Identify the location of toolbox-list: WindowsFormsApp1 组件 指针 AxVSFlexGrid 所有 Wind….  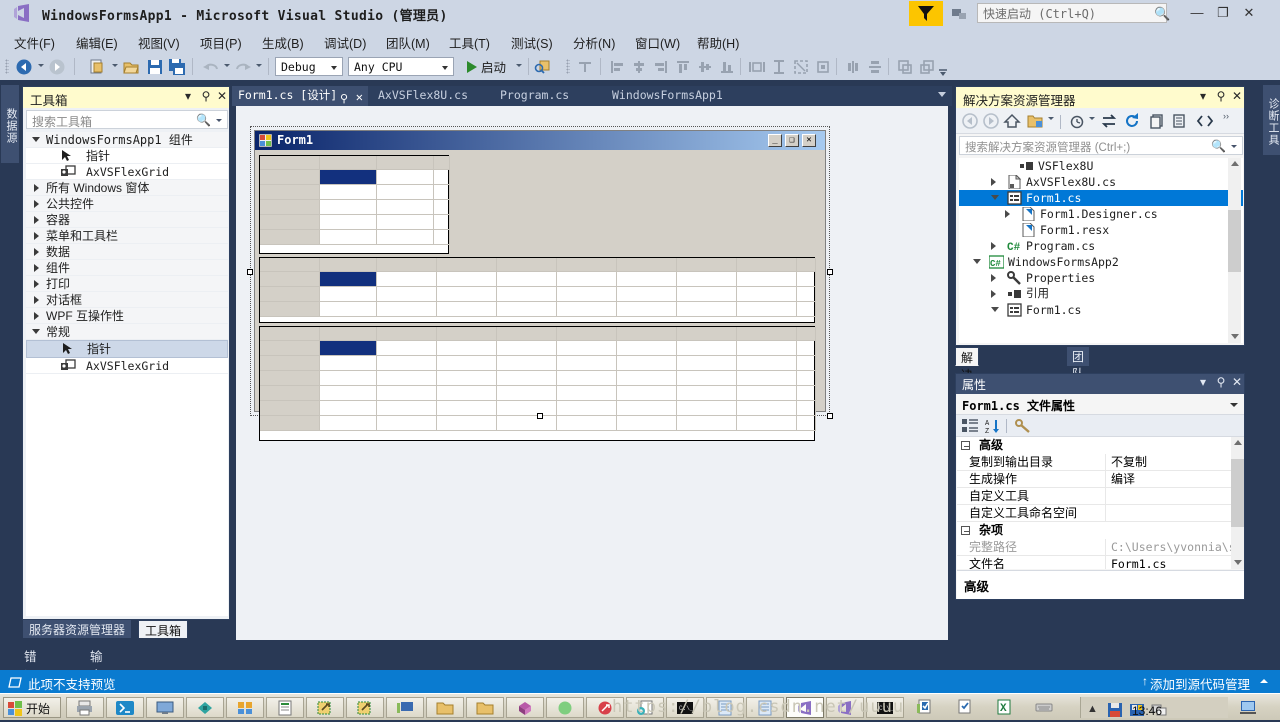
(127, 374).